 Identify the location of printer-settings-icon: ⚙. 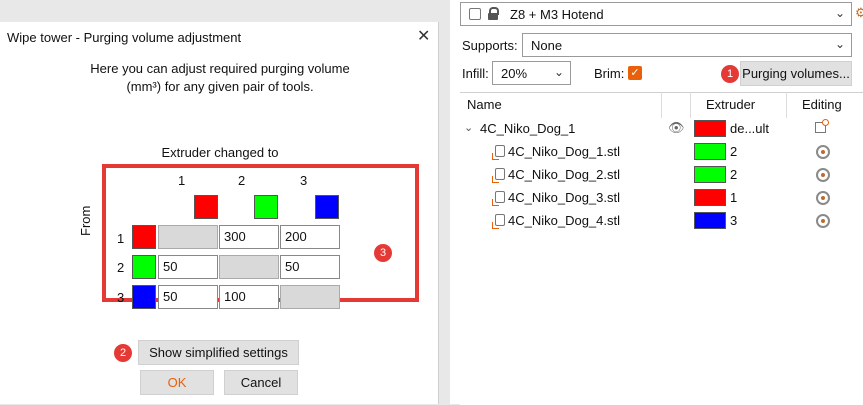
(859, 13).